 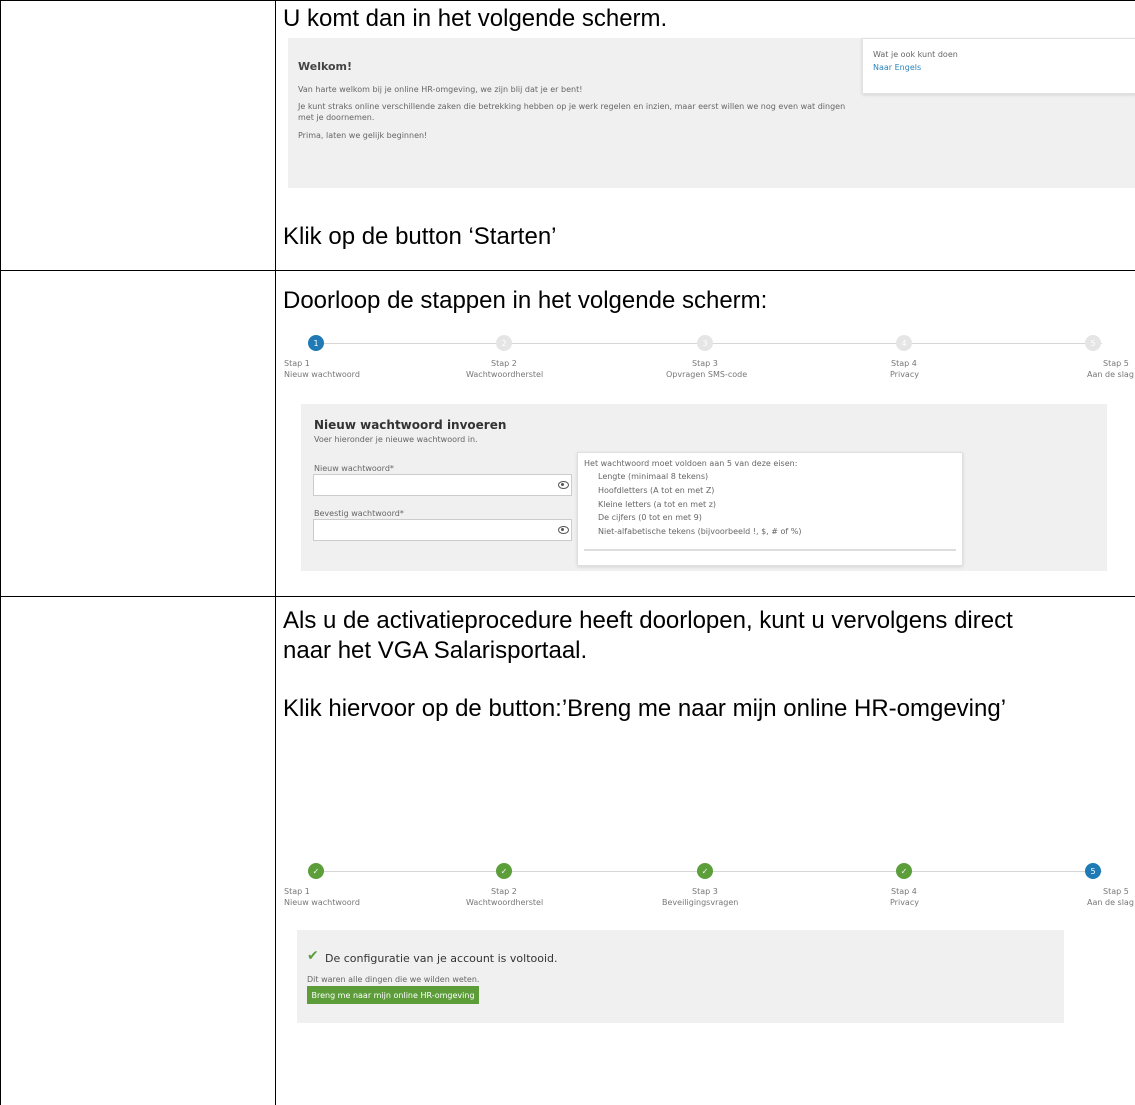 What do you see at coordinates (475, 18) in the screenshot?
I see `instruction-row1-top: U komt dan in het volgende scherm.` at bounding box center [475, 18].